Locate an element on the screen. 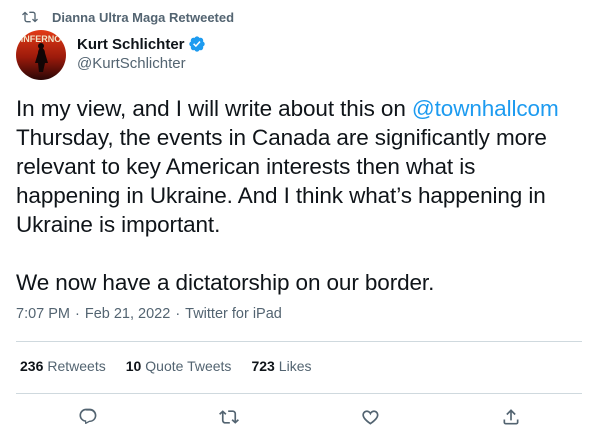 The width and height of the screenshot is (598, 441). like-icon is located at coordinates (370, 417).